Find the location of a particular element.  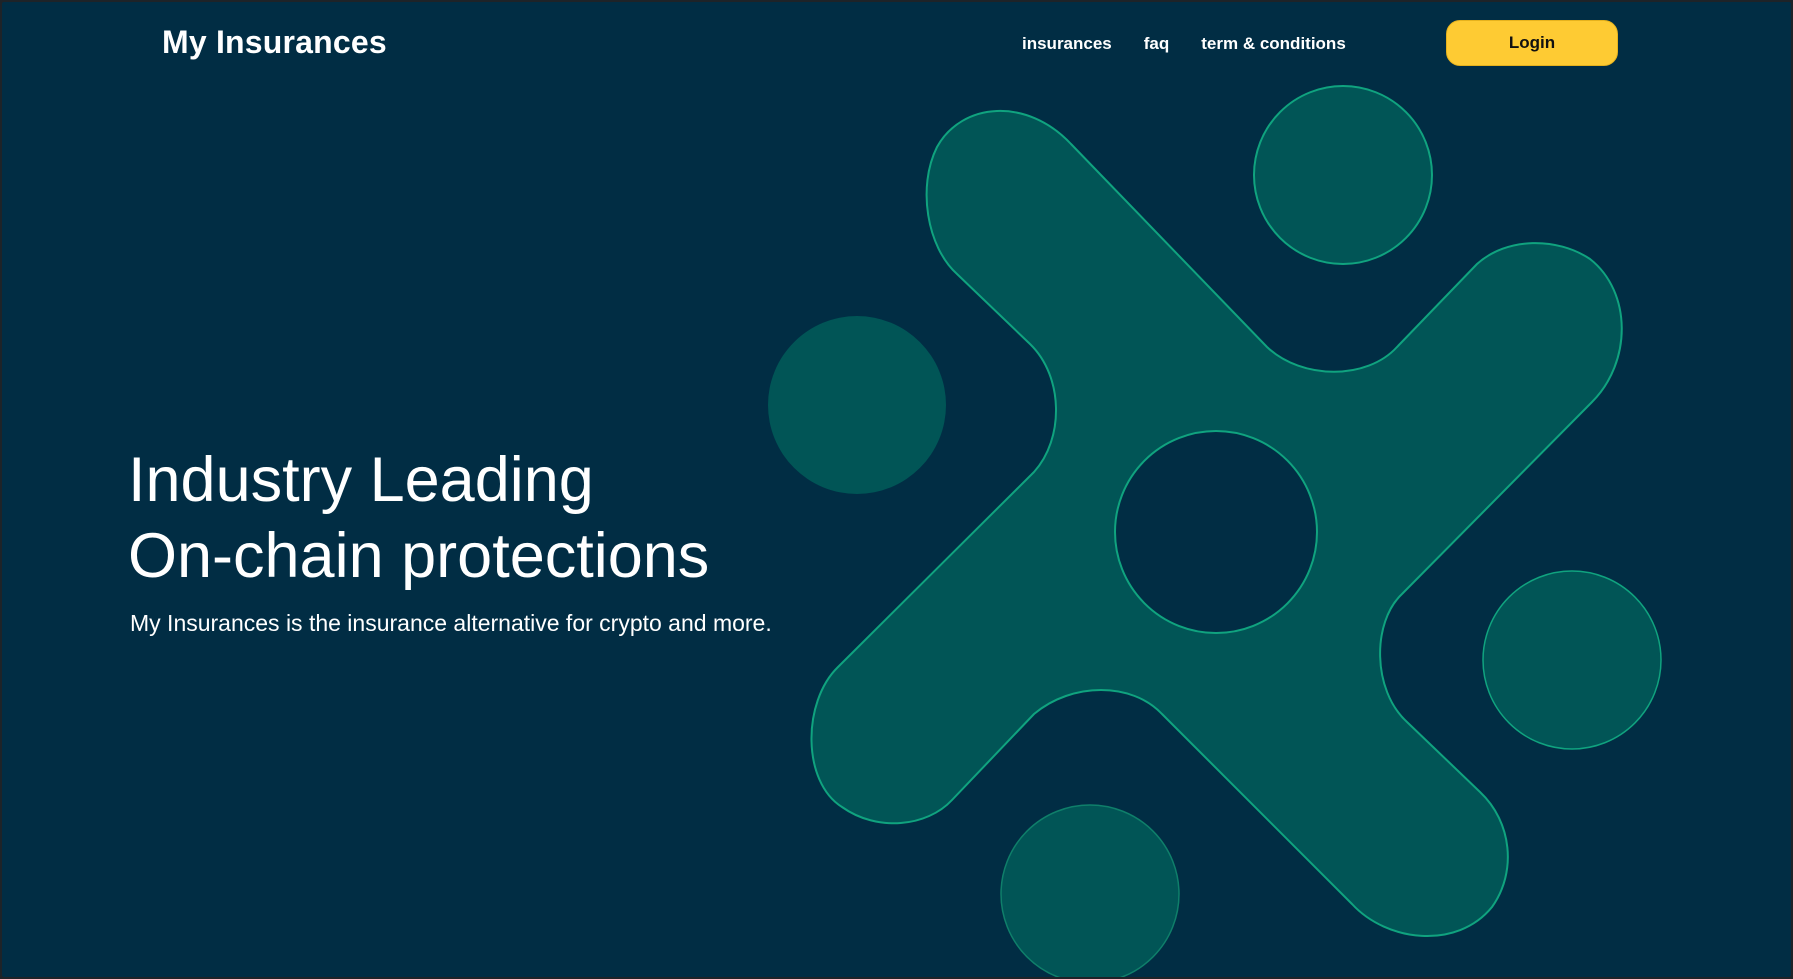

nav-terms: term & conditions is located at coordinates (1273, 44).